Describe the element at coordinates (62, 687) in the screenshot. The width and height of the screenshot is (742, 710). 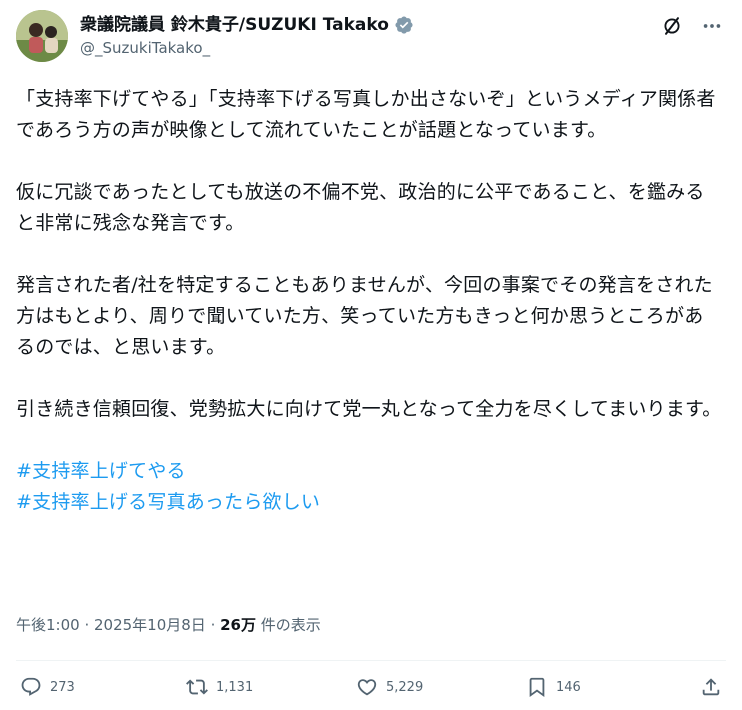
I see `reply-count: 273` at that location.